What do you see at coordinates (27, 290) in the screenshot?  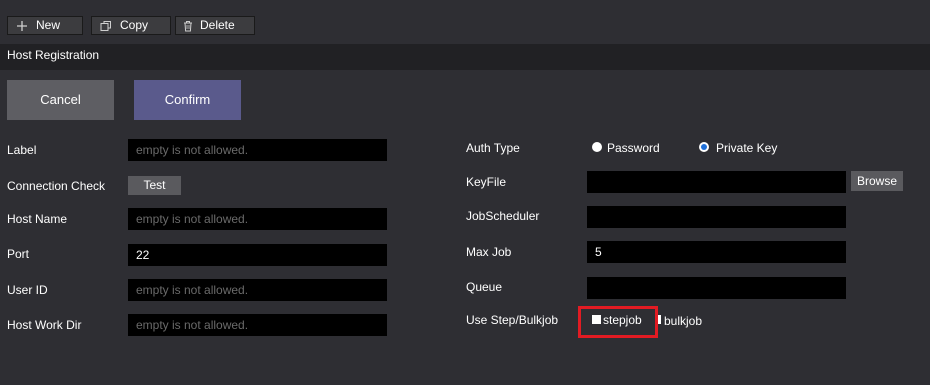 I see `user-id-label: User ID` at bounding box center [27, 290].